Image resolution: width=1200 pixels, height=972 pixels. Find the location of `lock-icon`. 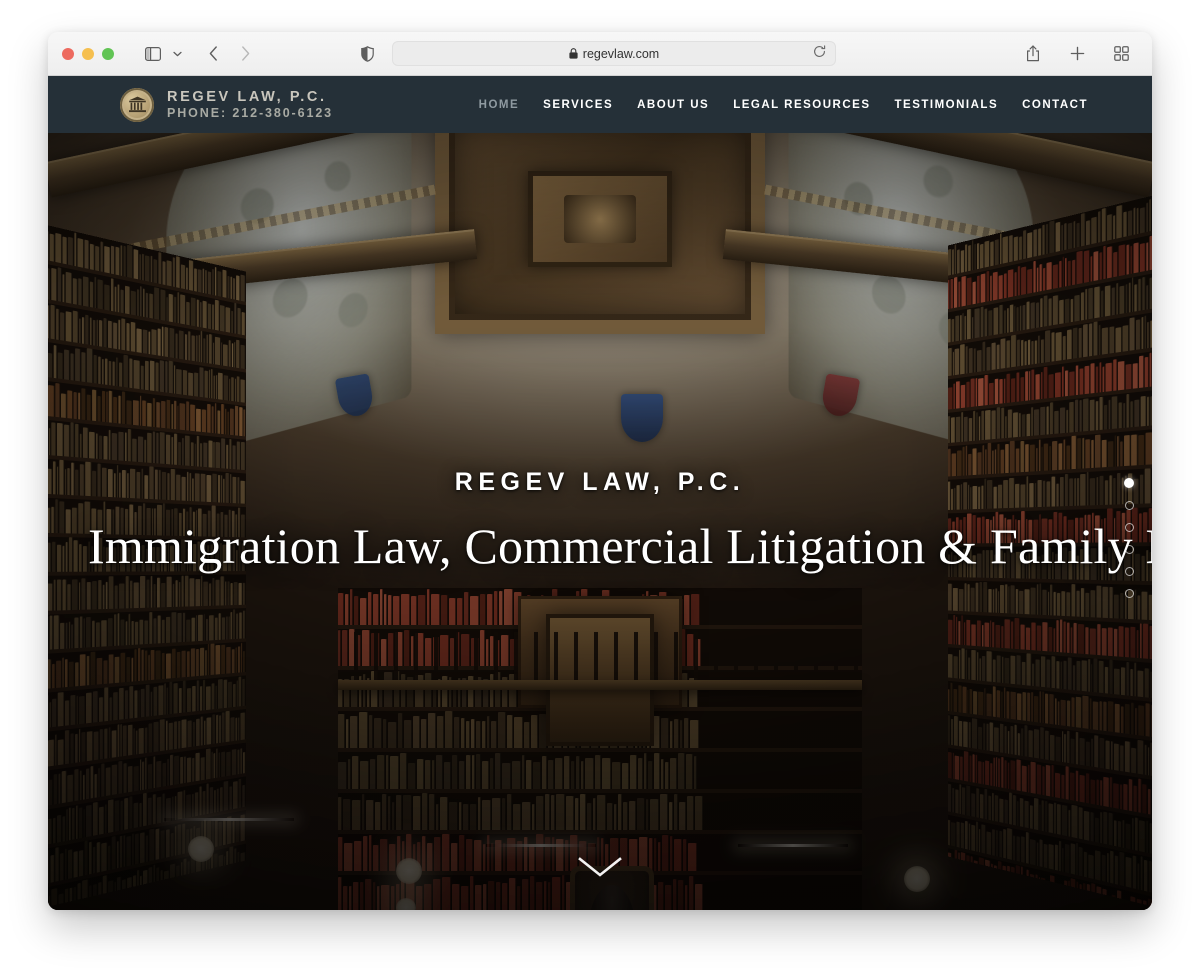

lock-icon is located at coordinates (573, 53).